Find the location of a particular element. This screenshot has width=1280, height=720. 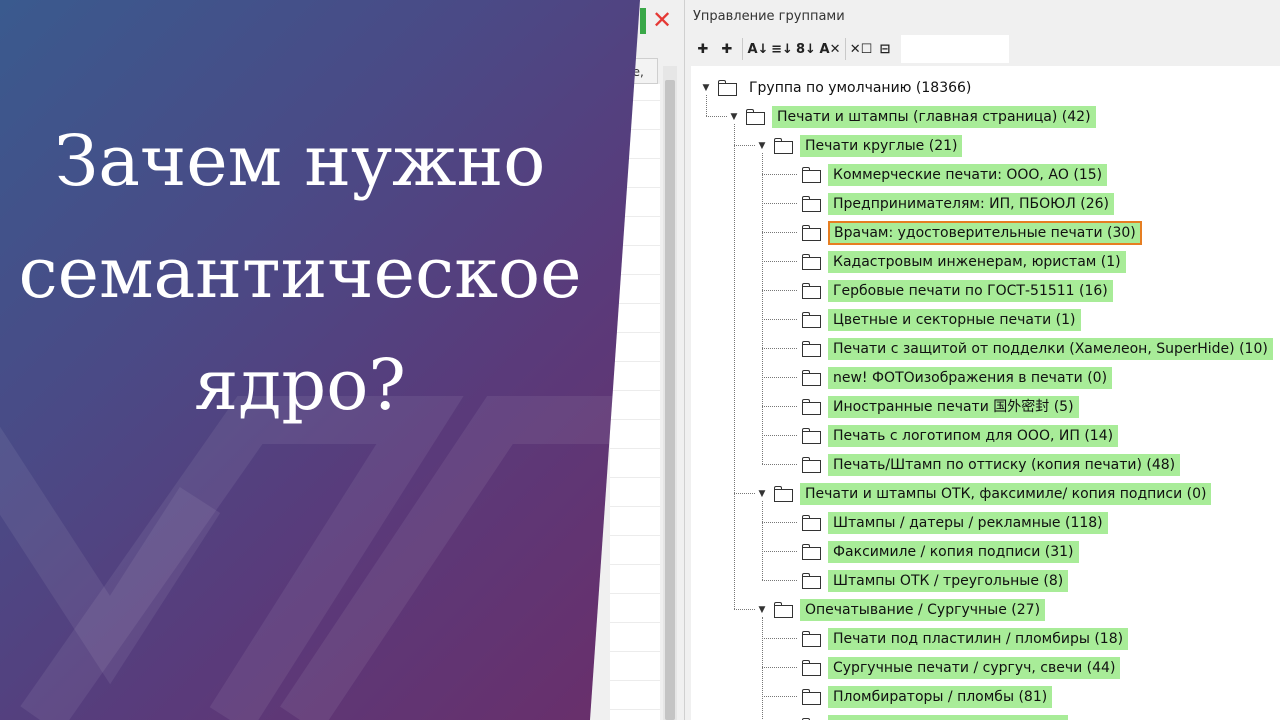

tree-node: Гербовые печати по ГОСТ-51511 (16) is located at coordinates (948, 290).